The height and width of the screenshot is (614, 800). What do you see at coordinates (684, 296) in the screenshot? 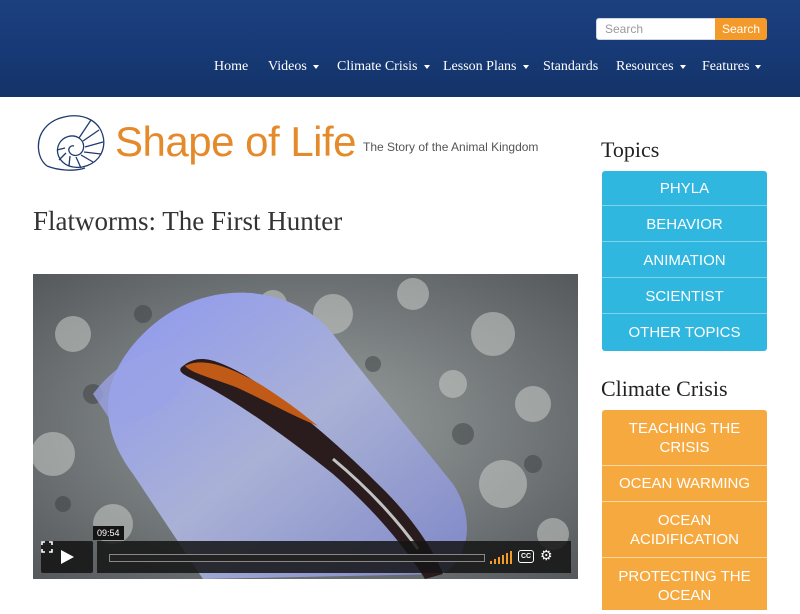
I see `topic-scientist: SCIENTIST` at bounding box center [684, 296].